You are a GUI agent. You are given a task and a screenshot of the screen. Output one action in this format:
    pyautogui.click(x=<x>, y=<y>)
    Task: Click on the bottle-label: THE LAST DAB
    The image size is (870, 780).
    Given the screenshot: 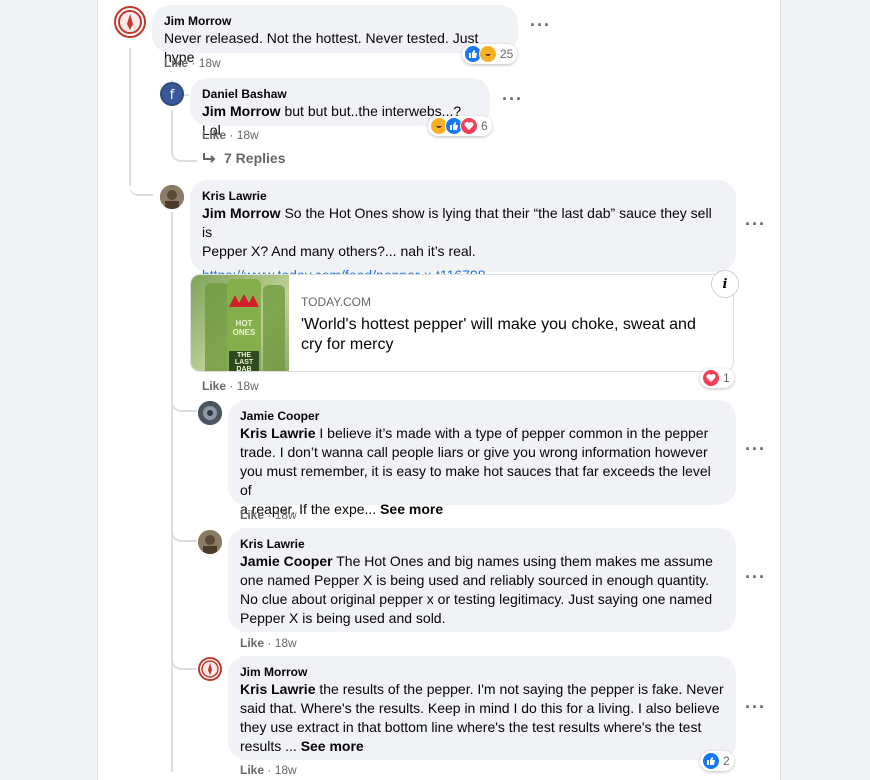 What is the action you would take?
    pyautogui.click(x=244, y=361)
    